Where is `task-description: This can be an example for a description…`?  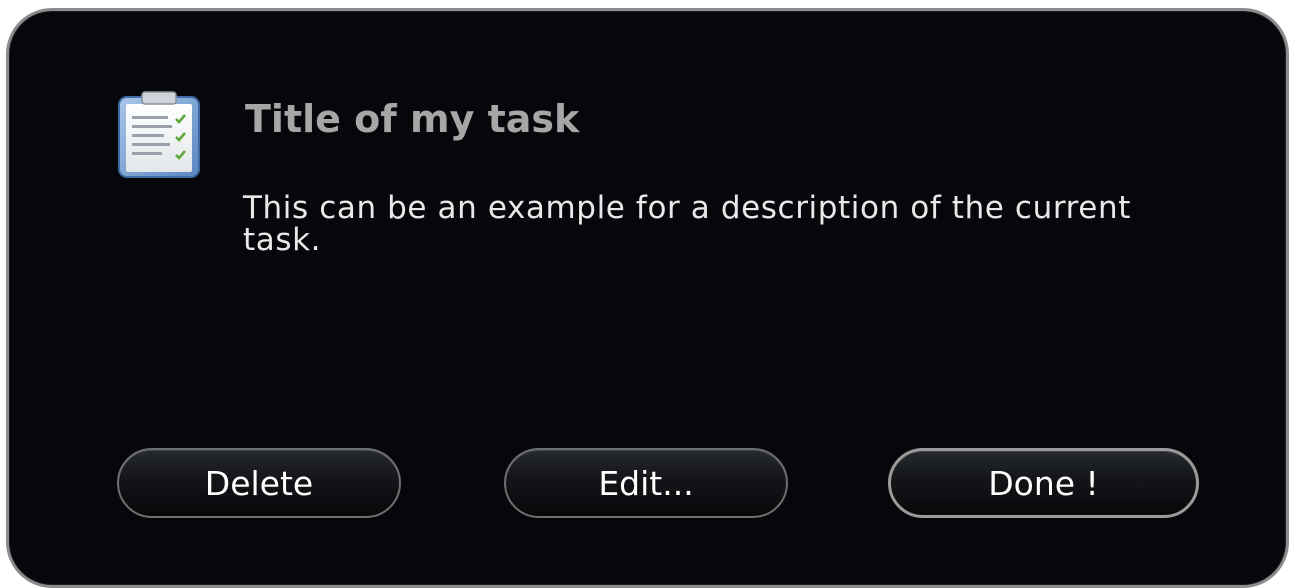 task-description: This can be an example for a description… is located at coordinates (687, 224).